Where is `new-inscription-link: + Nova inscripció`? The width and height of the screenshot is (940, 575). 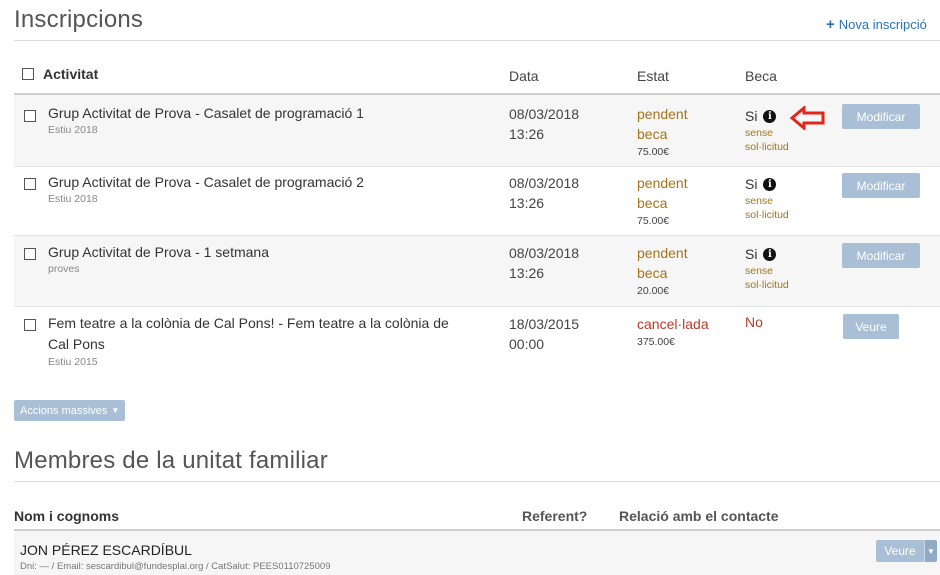
new-inscription-link: + Nova inscripció is located at coordinates (876, 24).